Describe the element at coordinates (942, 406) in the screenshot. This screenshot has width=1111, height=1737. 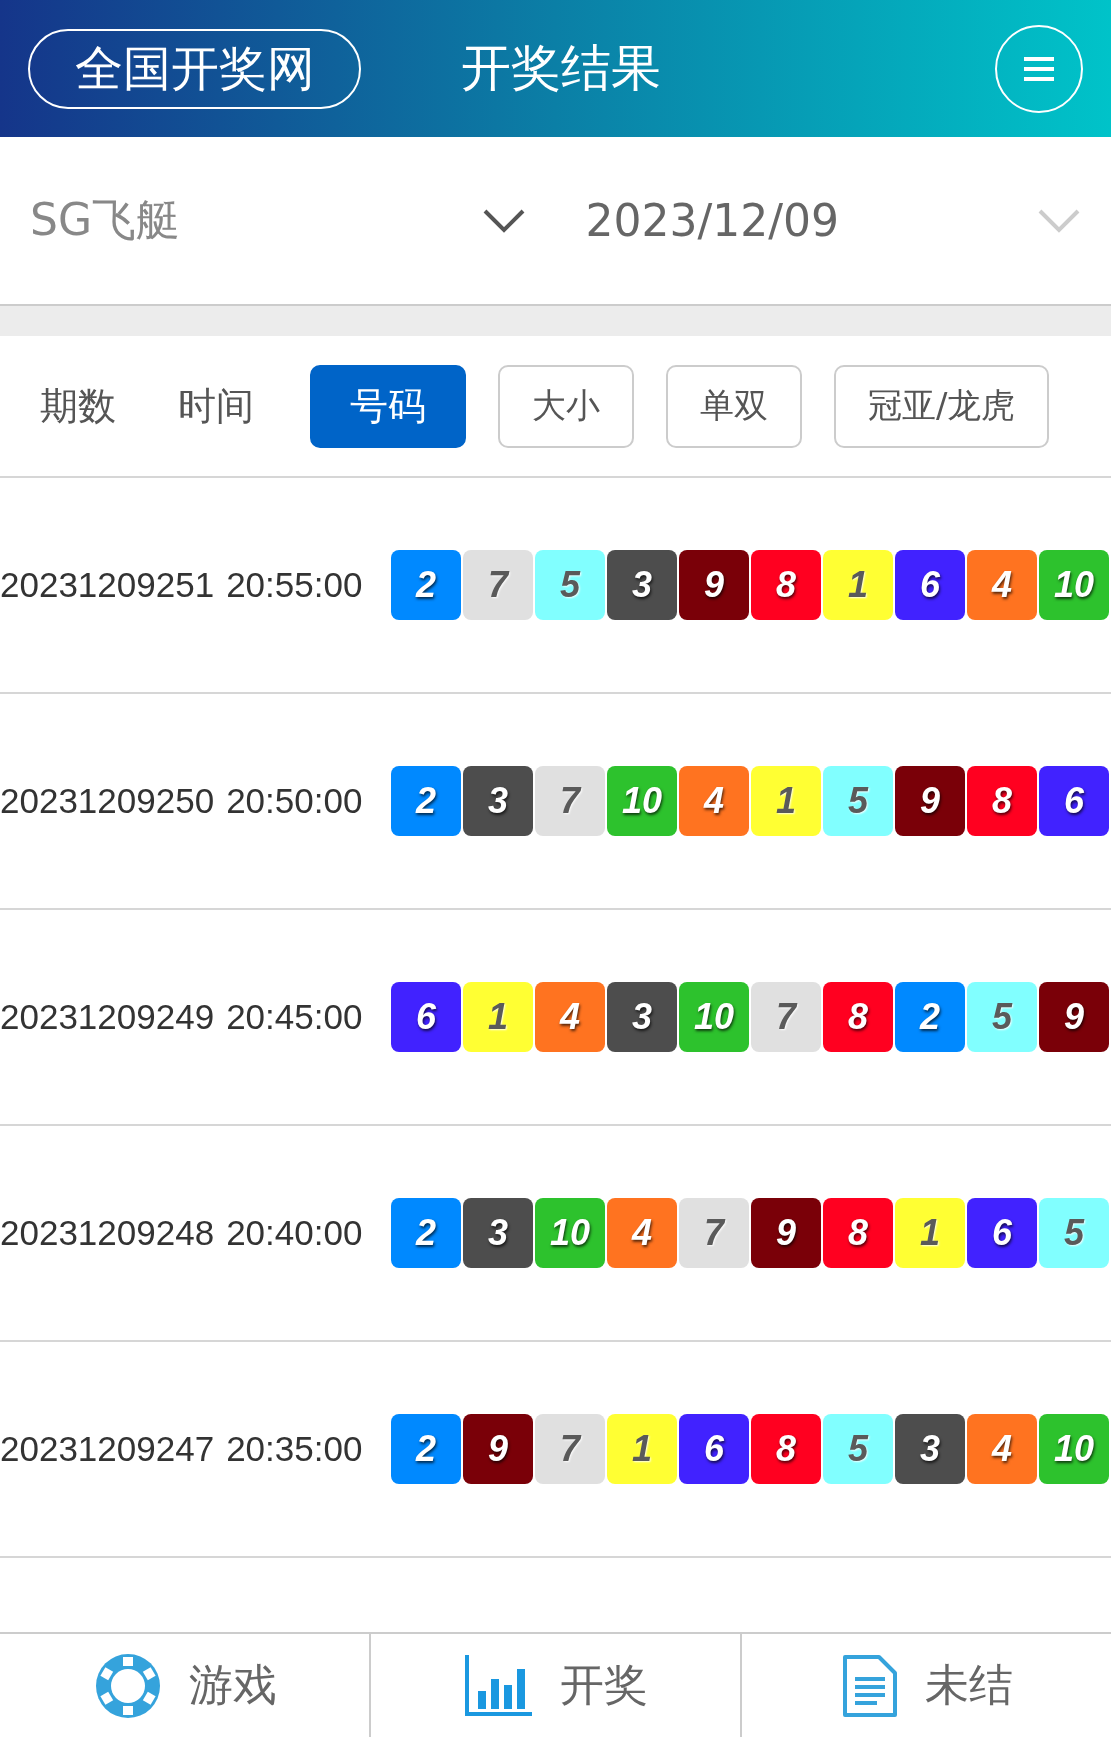
I see `tab: 冠亚/龙虎` at that location.